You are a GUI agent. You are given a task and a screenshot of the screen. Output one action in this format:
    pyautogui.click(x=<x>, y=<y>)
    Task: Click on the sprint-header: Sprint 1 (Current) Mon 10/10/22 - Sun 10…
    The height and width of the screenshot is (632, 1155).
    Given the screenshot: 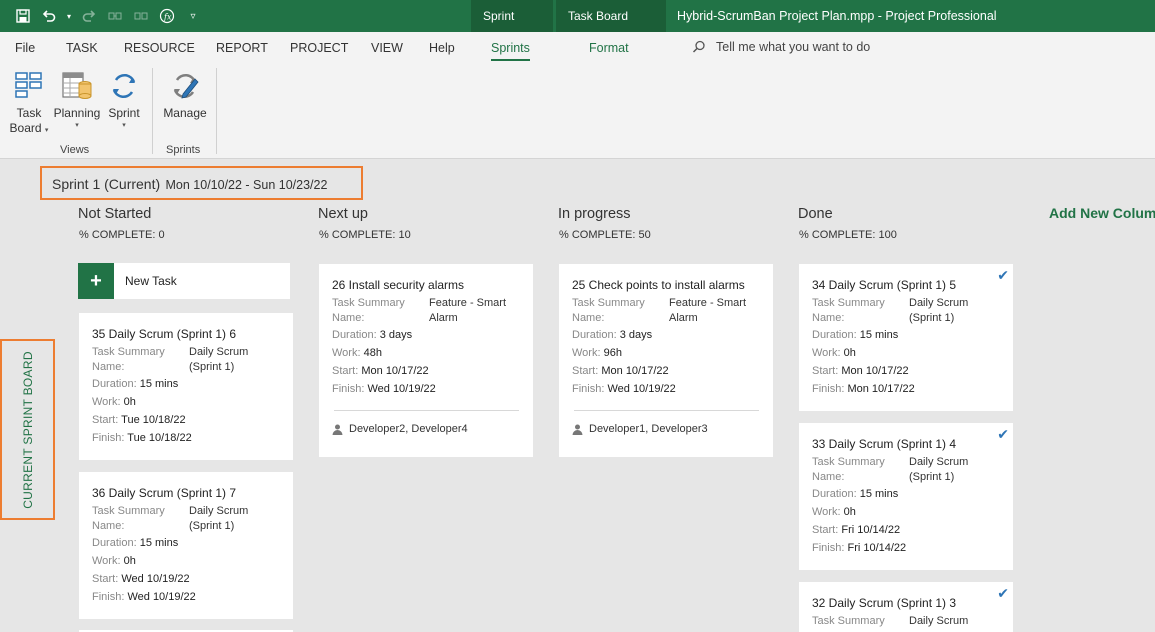 What is the action you would take?
    pyautogui.click(x=201, y=183)
    